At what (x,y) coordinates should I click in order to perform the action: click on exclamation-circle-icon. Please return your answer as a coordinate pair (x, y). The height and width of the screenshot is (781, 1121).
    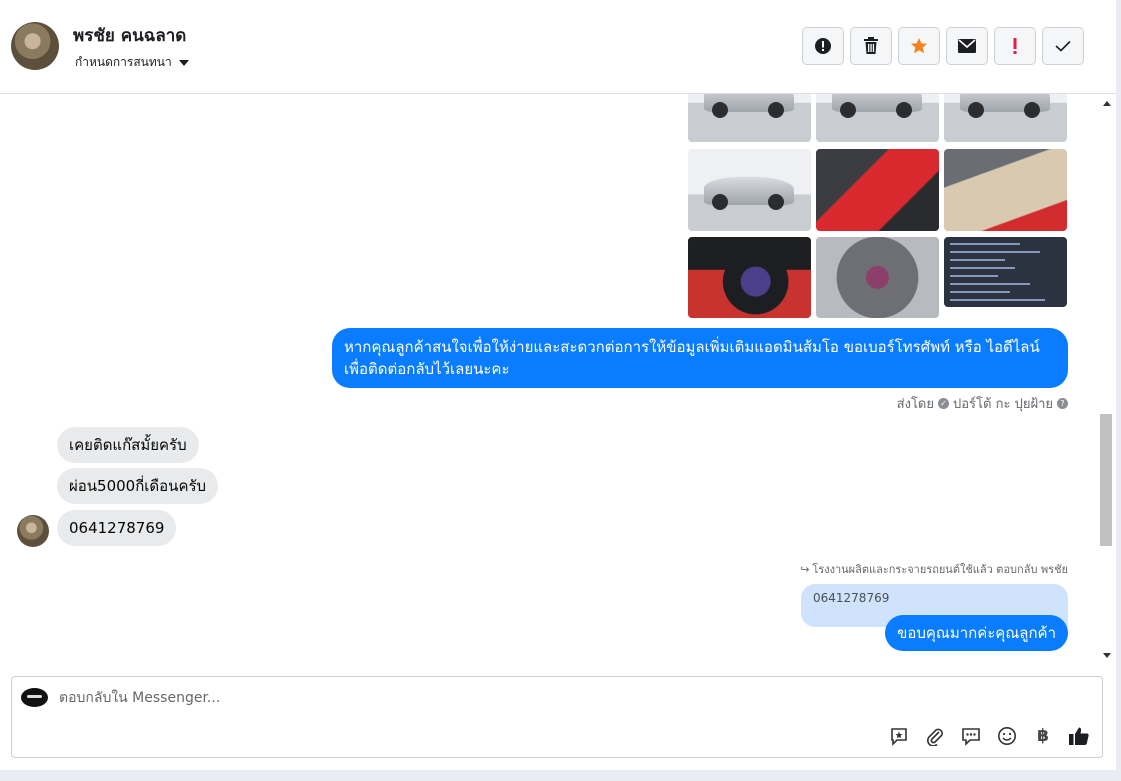
    Looking at the image, I should click on (823, 46).